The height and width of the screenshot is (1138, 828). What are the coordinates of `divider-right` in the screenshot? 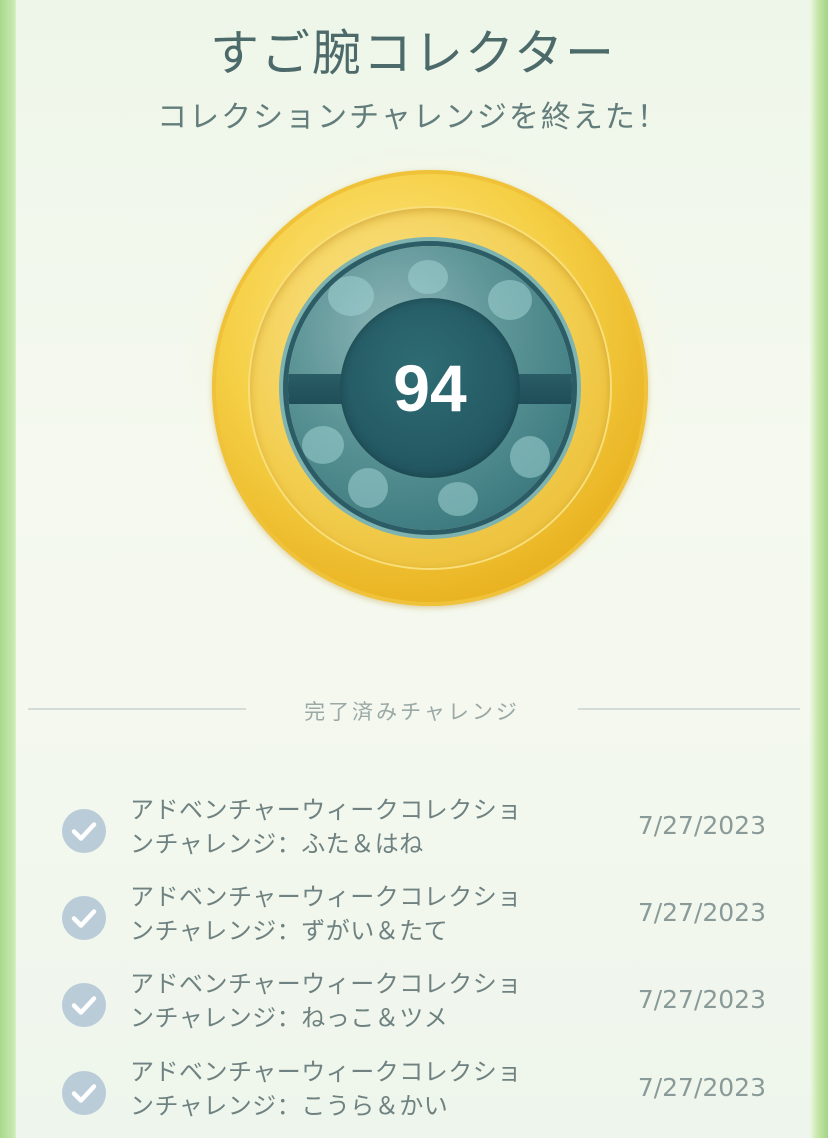 It's located at (689, 709).